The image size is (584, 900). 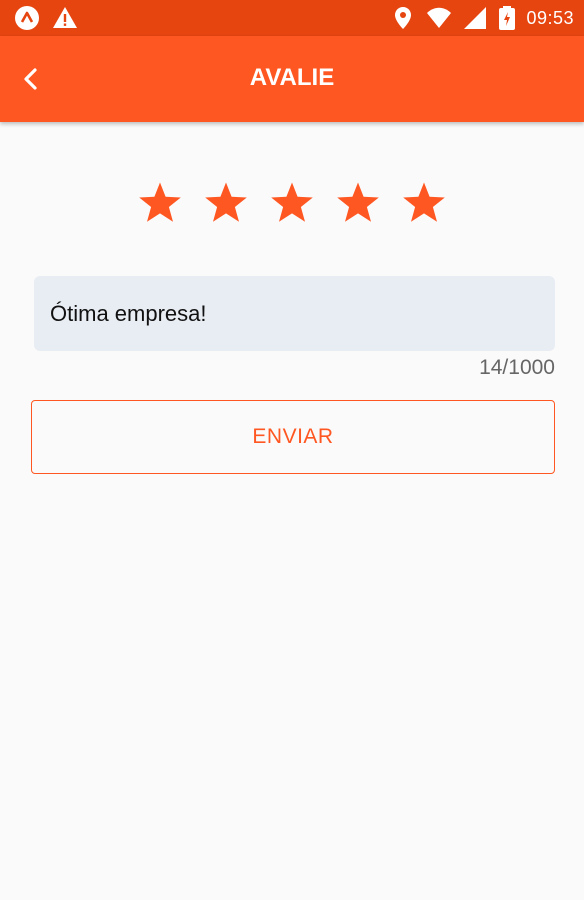 I want to click on submit-button-label: ENVIAR, so click(x=293, y=436).